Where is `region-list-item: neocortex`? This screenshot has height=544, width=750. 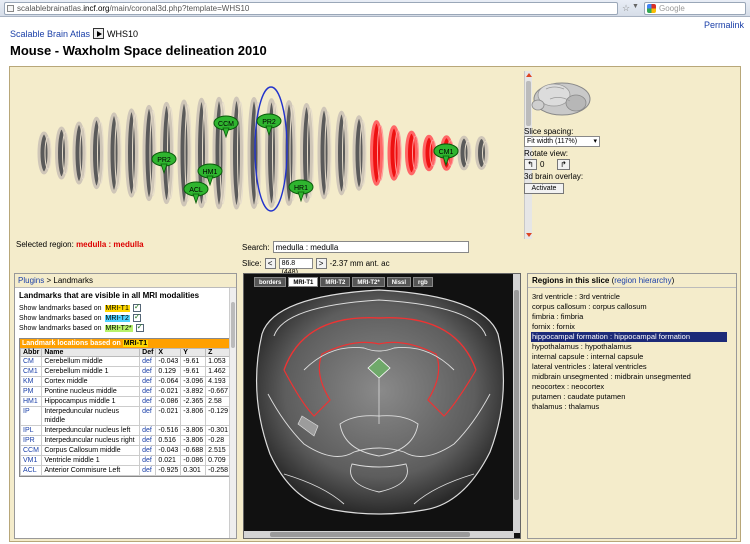 region-list-item: neocortex is located at coordinates (633, 387).